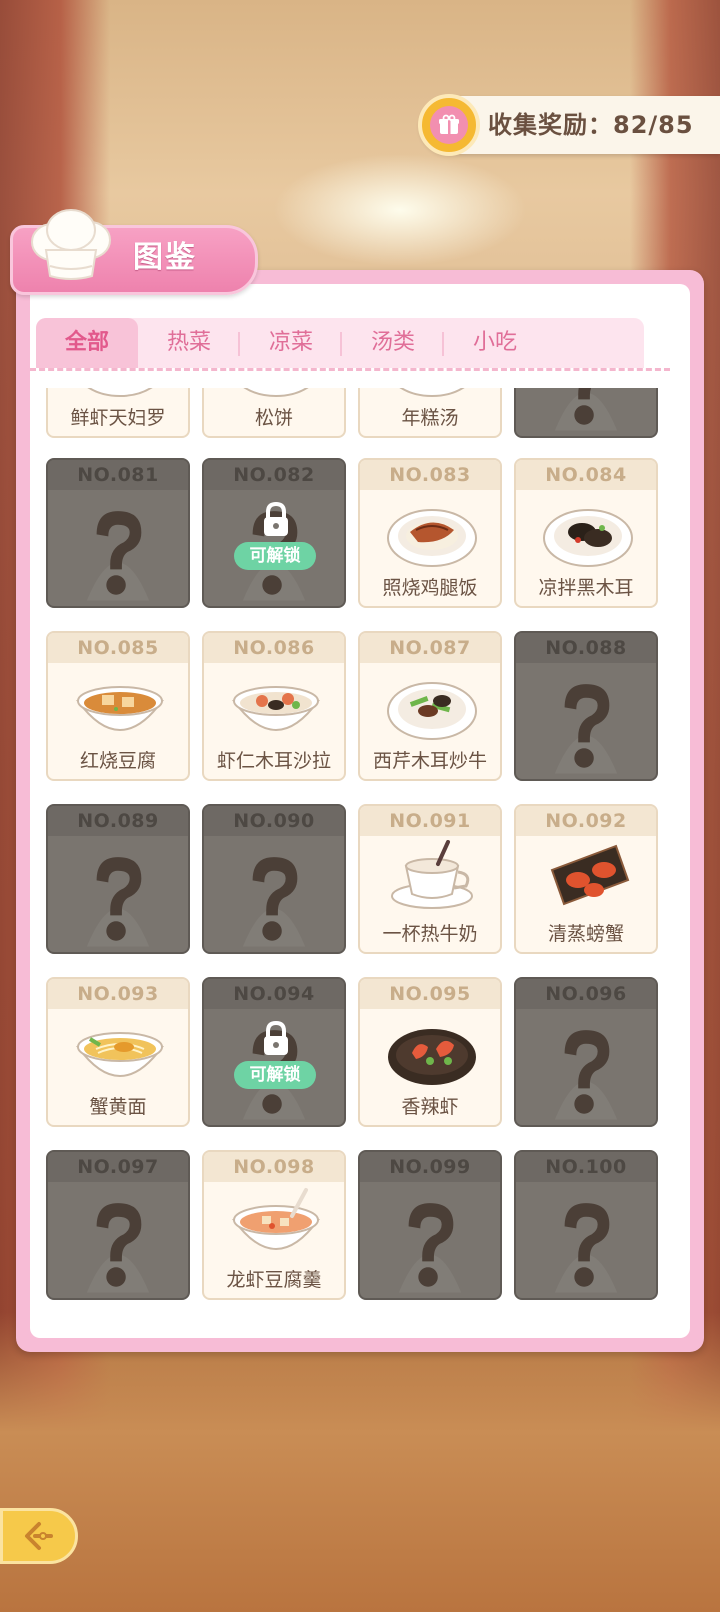 The height and width of the screenshot is (1612, 720). I want to click on tab-snacks: 小吃, so click(495, 343).